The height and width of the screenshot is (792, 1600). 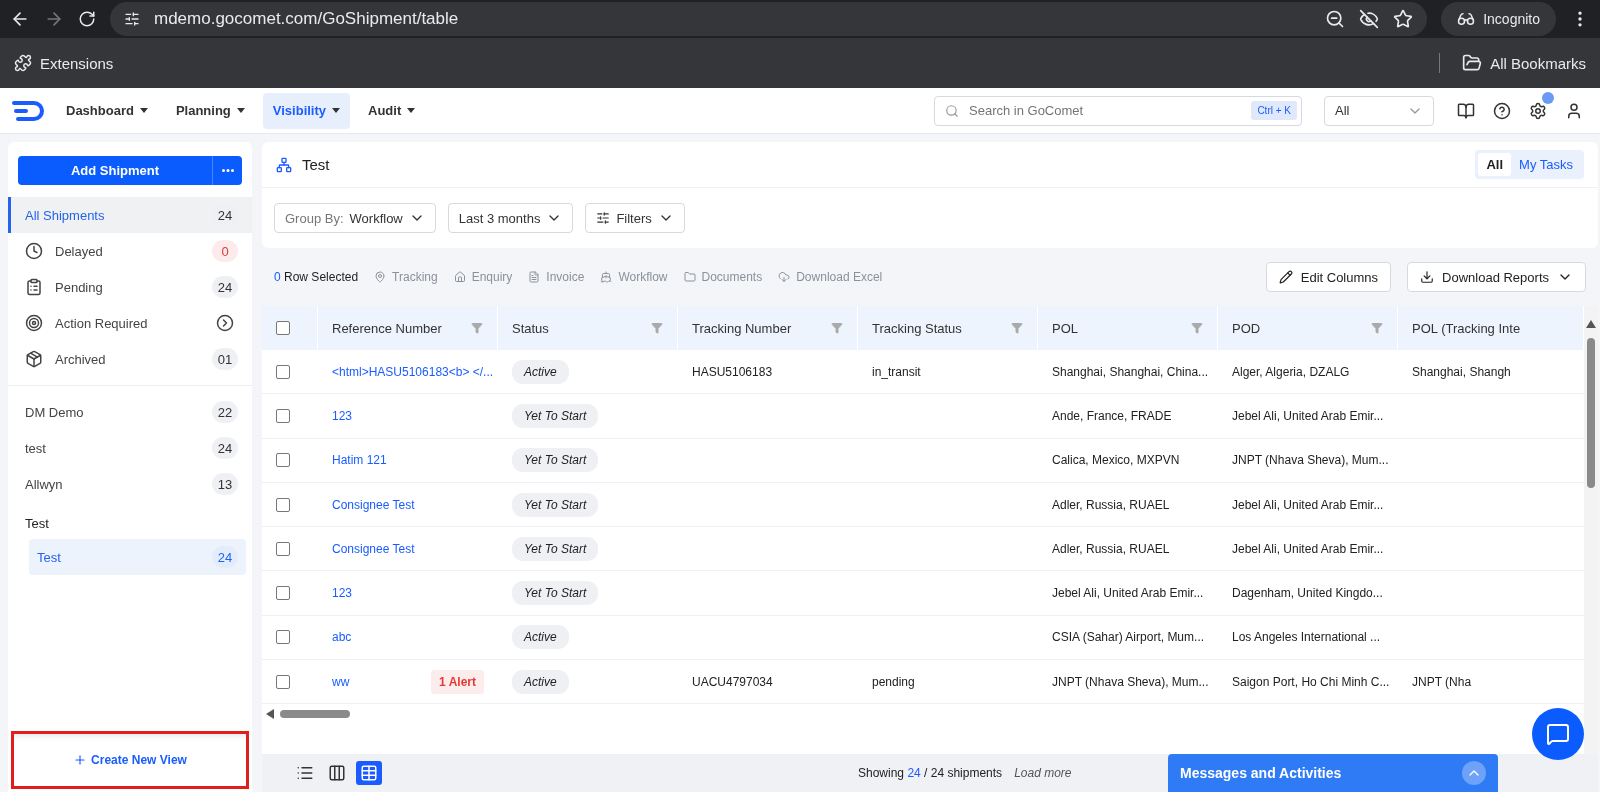 I want to click on search-field: Search in GoComet Ctrl + K, so click(x=1118, y=110).